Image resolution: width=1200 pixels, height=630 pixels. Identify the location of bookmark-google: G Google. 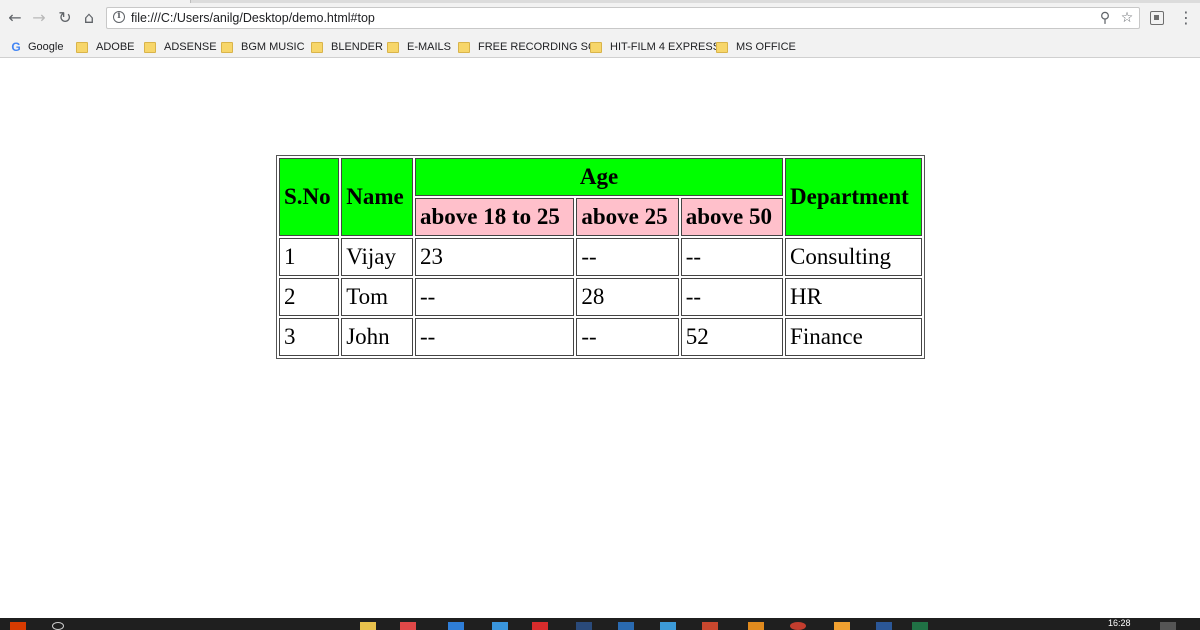
(36, 47).